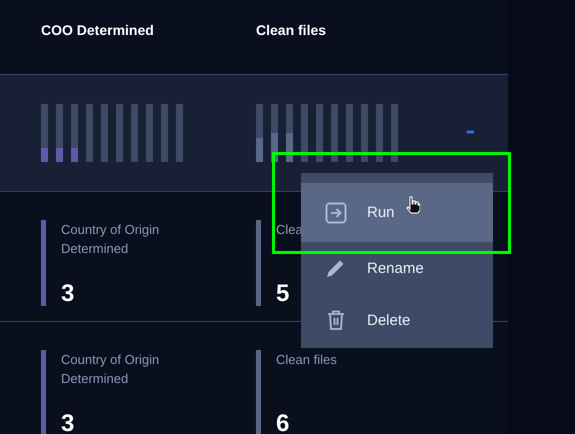 The image size is (575, 434). I want to click on trash-icon, so click(336, 320).